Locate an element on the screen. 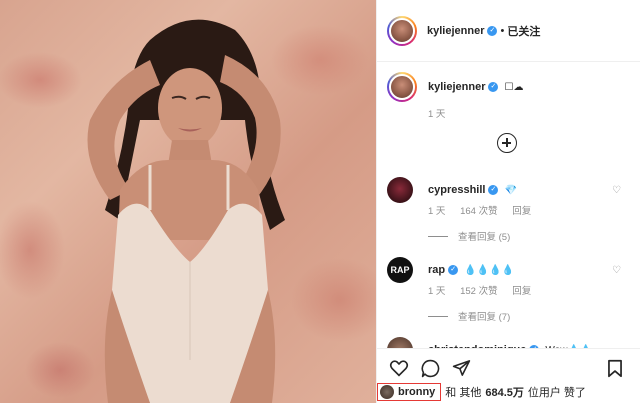 This screenshot has width=640, height=403. liker-username: bronny is located at coordinates (416, 392).